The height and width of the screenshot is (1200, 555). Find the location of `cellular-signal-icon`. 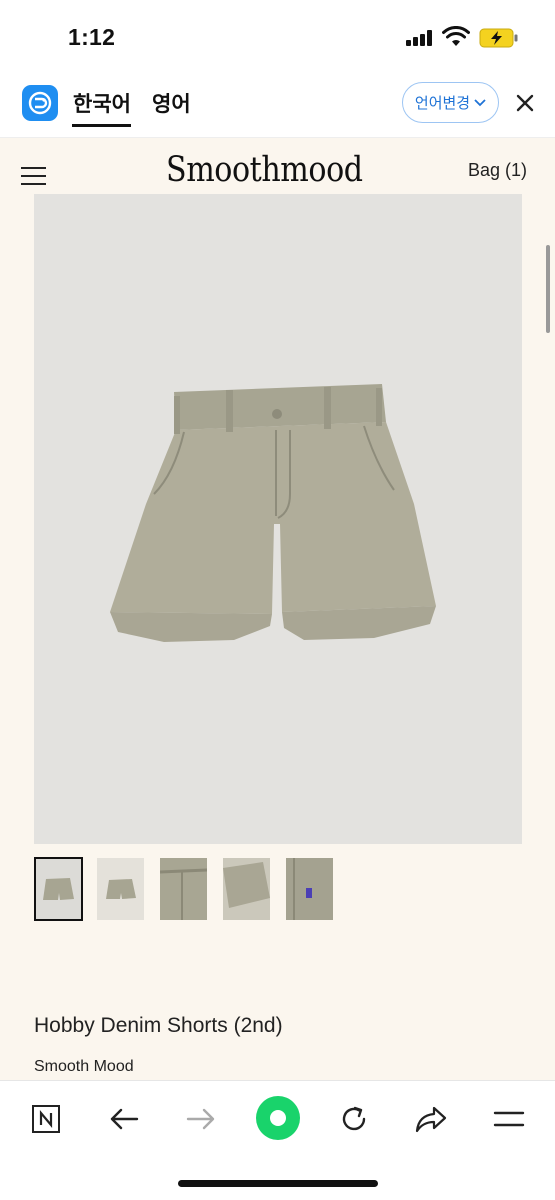

cellular-signal-icon is located at coordinates (420, 38).